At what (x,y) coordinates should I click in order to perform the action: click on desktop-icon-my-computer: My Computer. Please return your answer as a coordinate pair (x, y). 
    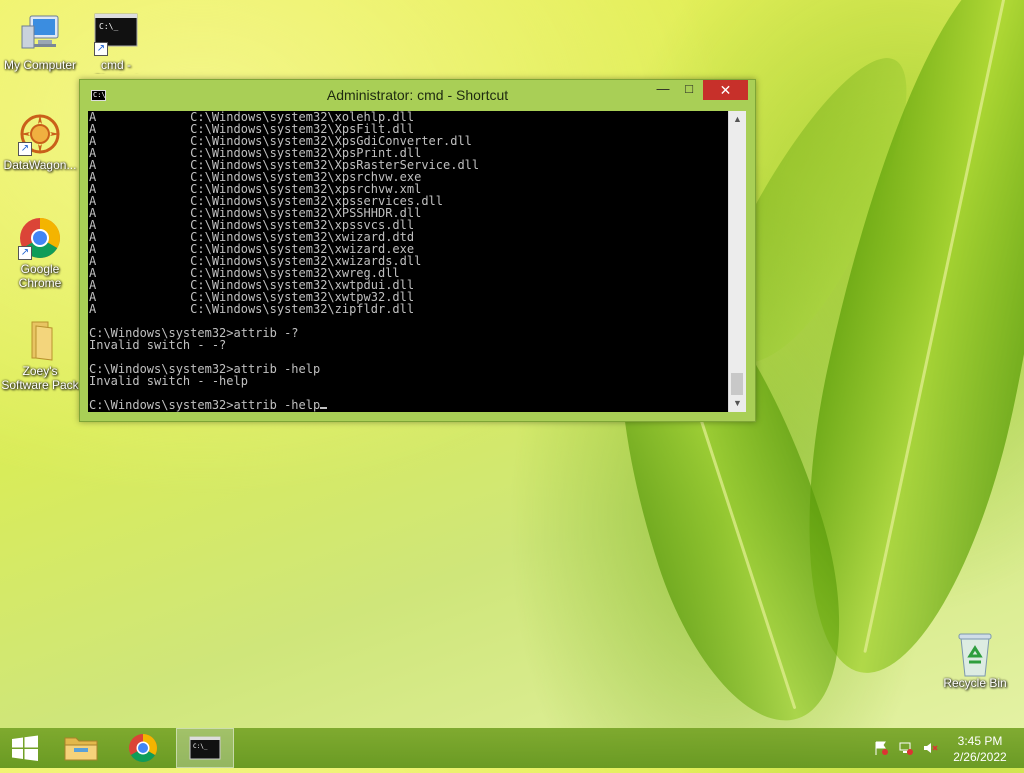
    Looking at the image, I should click on (40, 42).